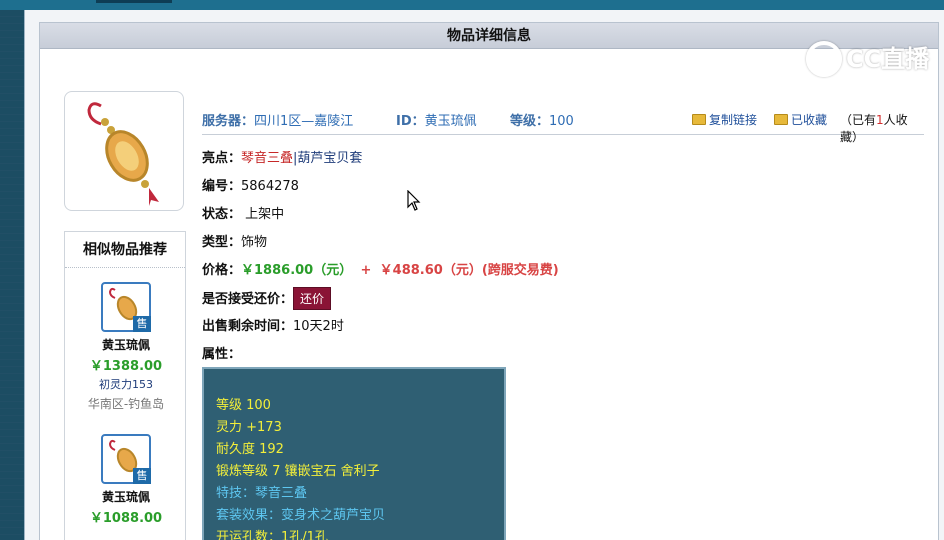  I want to click on cc-live-watermark: CC直播, so click(871, 59).